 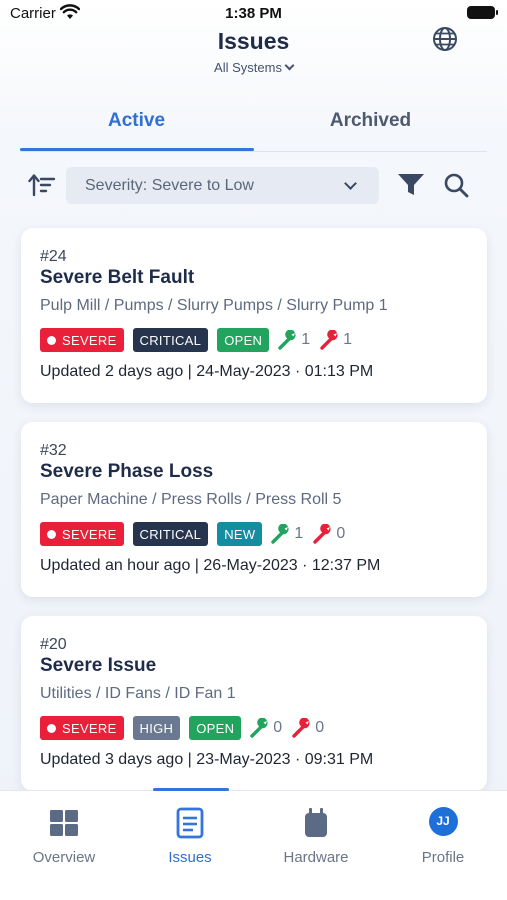 I want to click on issue-number: #32, so click(x=53, y=450).